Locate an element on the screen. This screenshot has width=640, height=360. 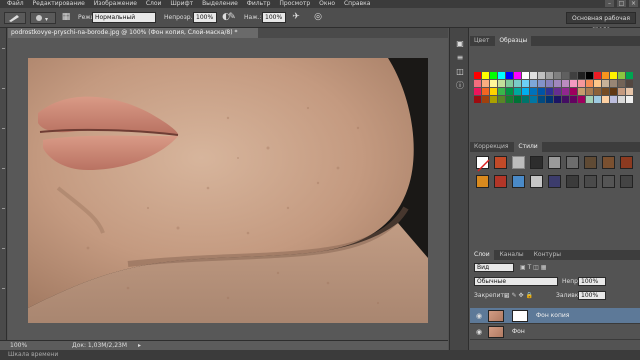
layer-filter-select: Вид is located at coordinates (494, 267).